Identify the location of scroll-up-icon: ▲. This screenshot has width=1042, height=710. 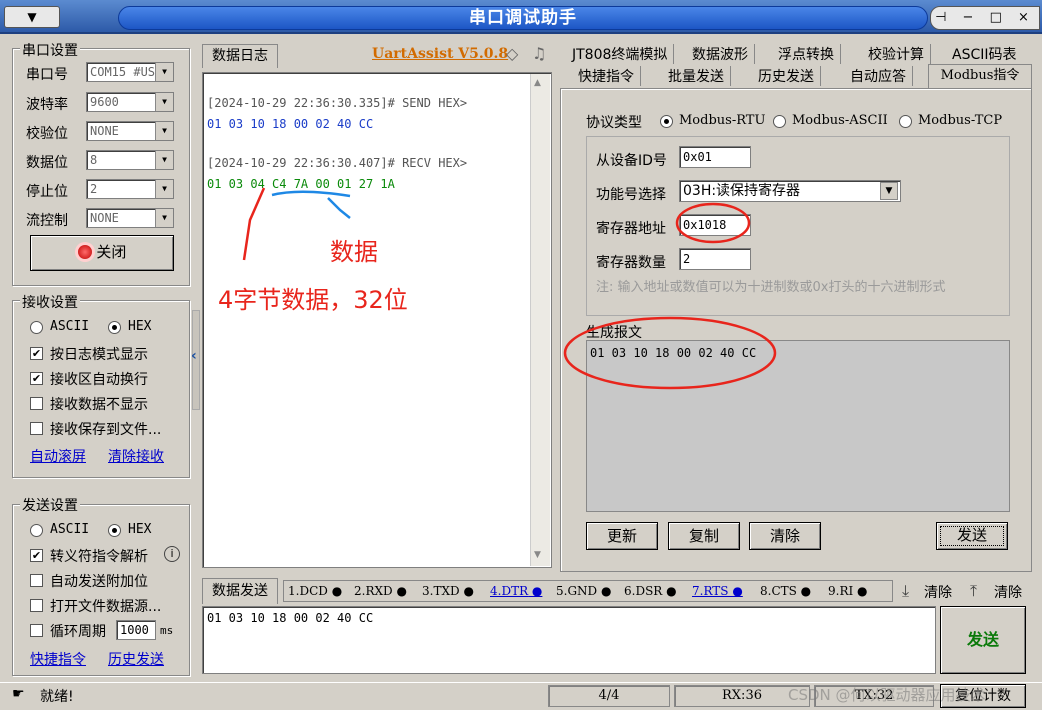
(537, 83).